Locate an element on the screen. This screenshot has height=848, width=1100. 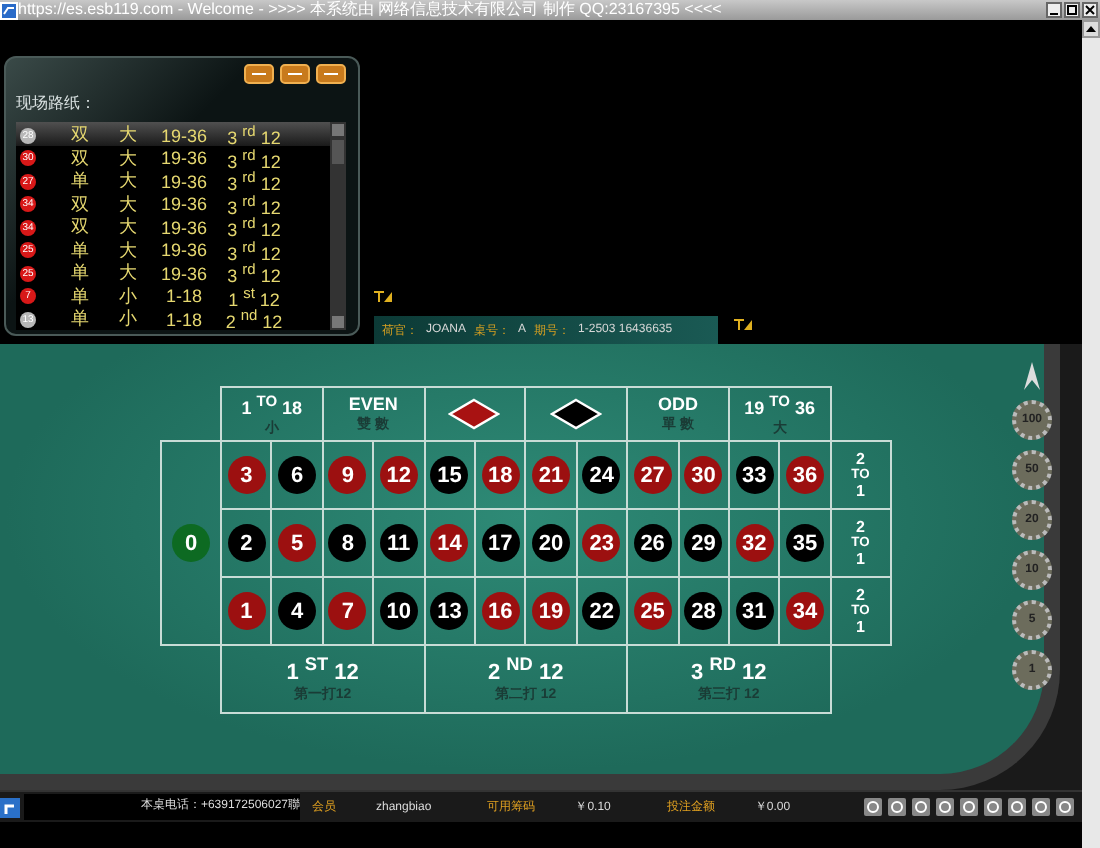
dozen-text: 1 $^{st}$ 12 is located at coordinates (254, 296).